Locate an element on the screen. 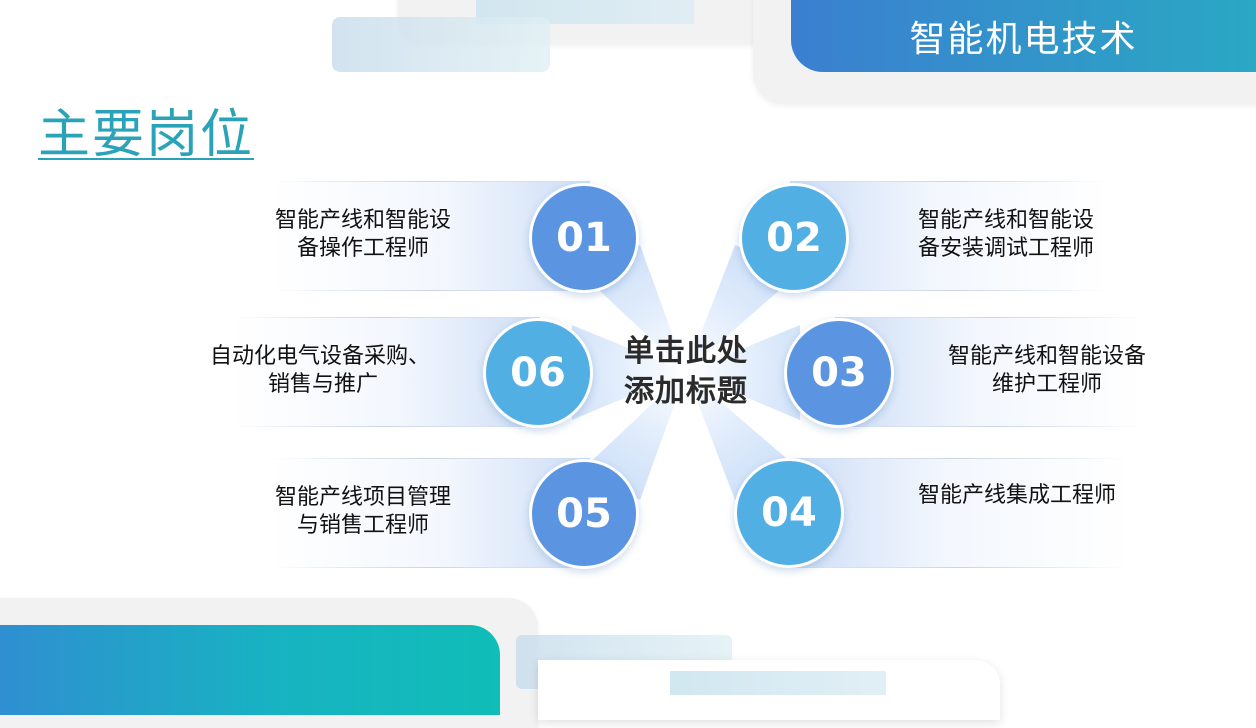 The width and height of the screenshot is (1256, 728). center-title-line2: 添加标题 is located at coordinates (686, 391).